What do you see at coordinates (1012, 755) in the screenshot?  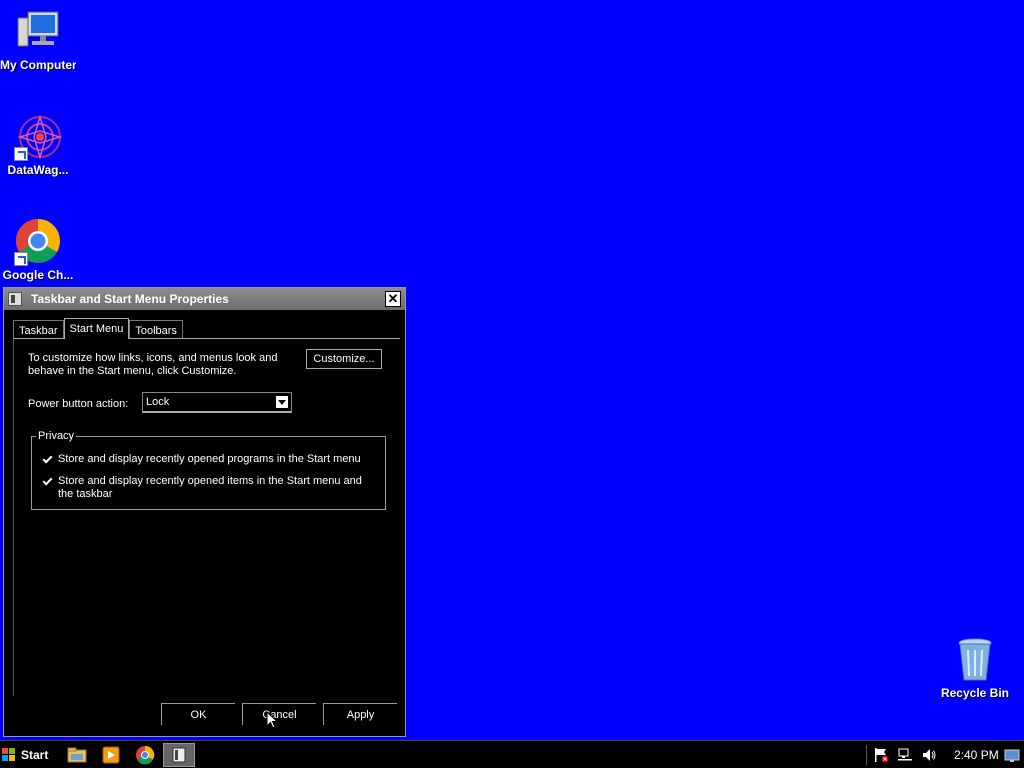 I see `show-desktop-icon` at bounding box center [1012, 755].